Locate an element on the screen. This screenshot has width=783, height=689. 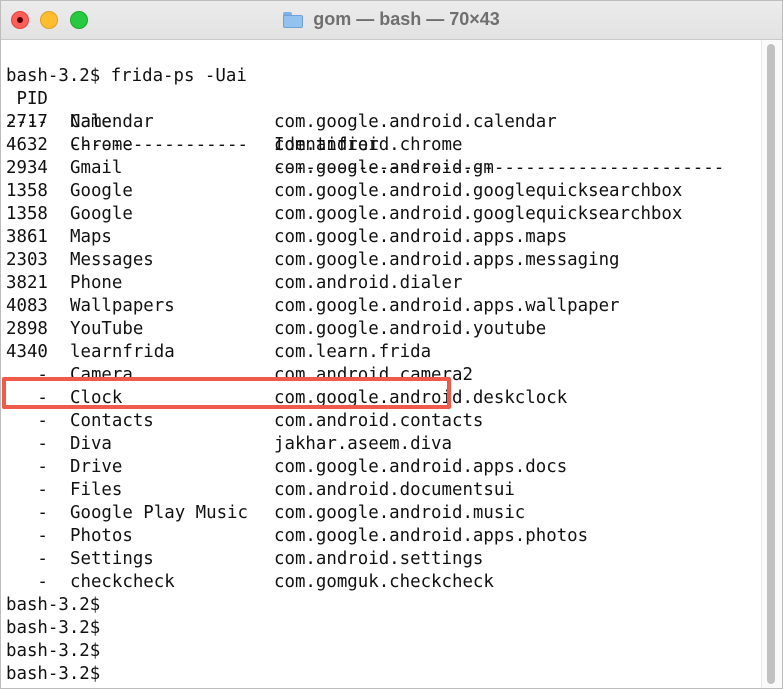
process-row: 3821 Phone com.android.dialer is located at coordinates (381, 283).